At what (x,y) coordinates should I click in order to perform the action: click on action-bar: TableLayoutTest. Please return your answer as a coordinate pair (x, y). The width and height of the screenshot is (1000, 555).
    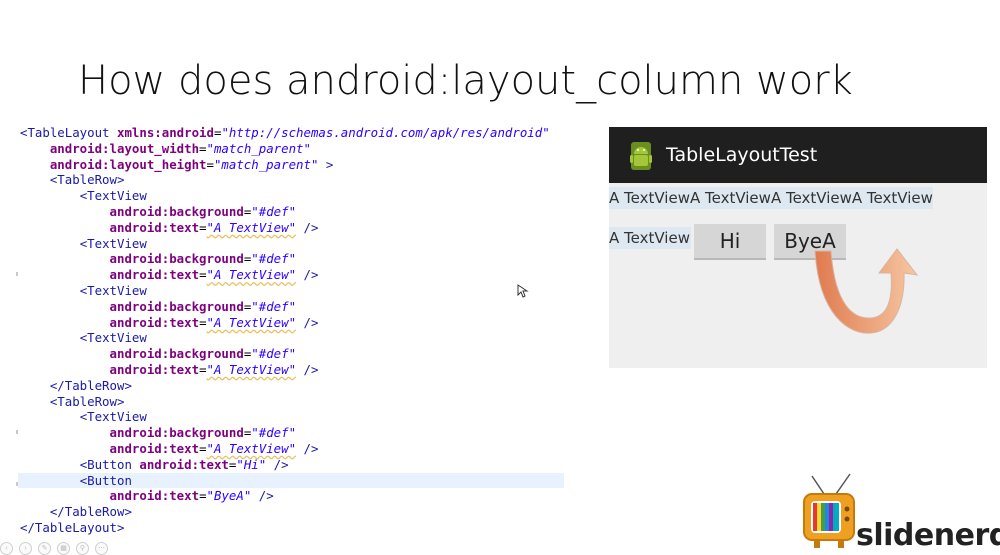
    Looking at the image, I should click on (798, 155).